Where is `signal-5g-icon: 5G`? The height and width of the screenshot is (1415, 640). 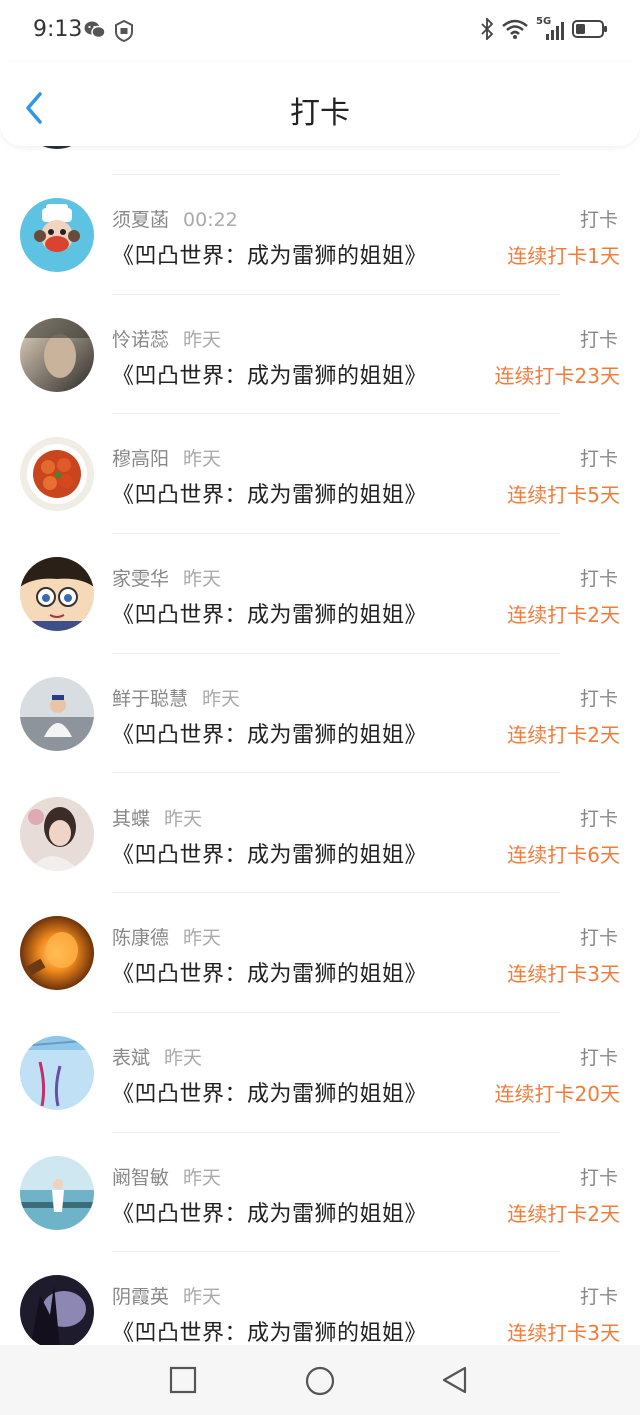 signal-5g-icon: 5G is located at coordinates (550, 28).